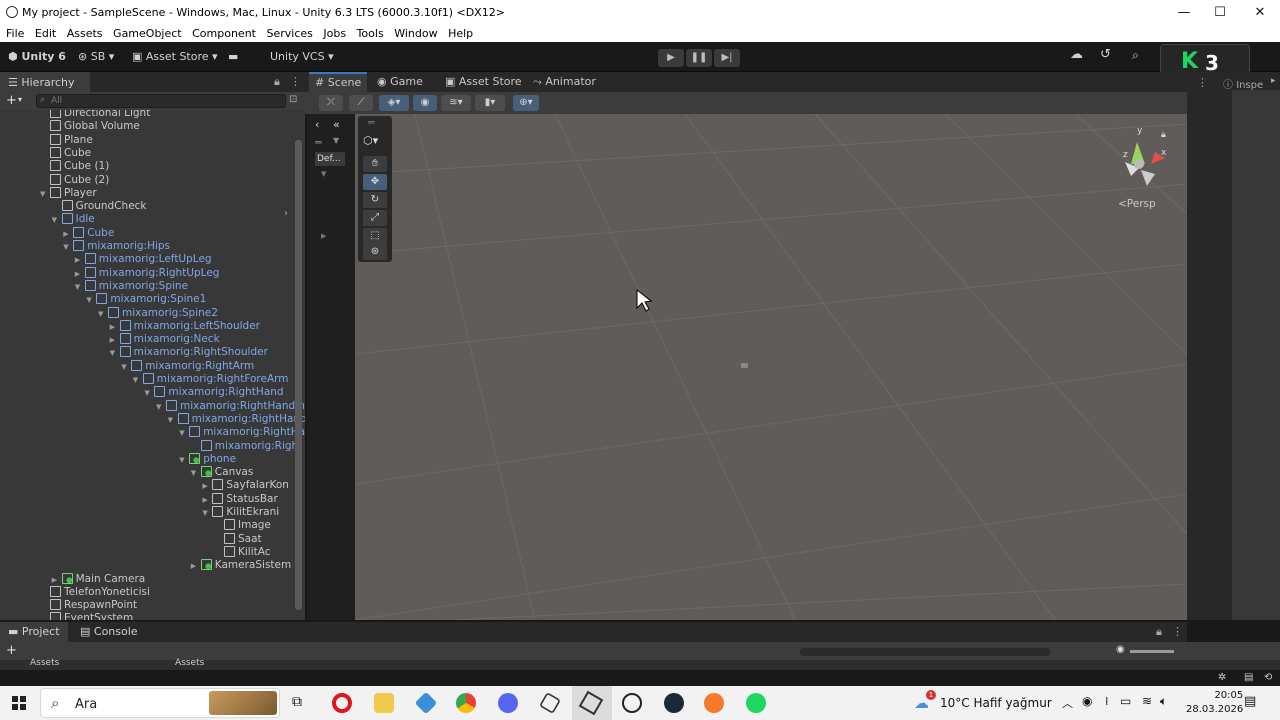 The height and width of the screenshot is (720, 1280). Describe the element at coordinates (375, 164) in the screenshot. I see `hand-tool-icon: ✋︎` at that location.